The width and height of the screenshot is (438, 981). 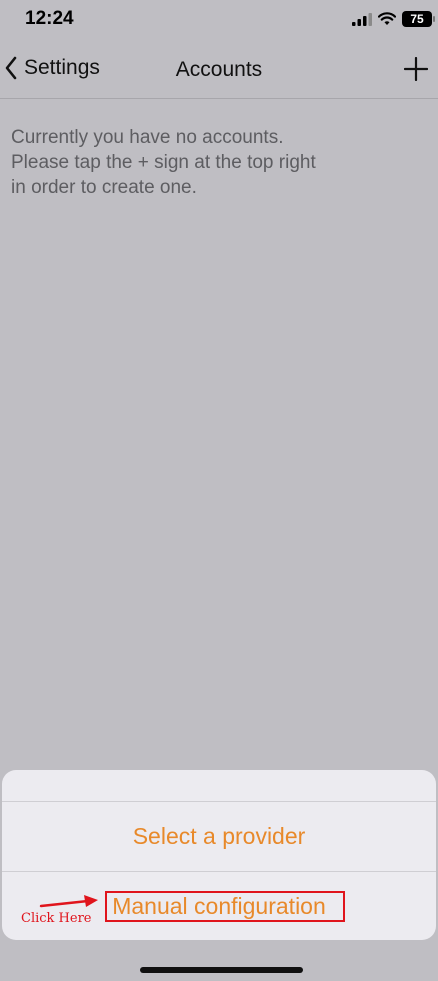 I want to click on battery-level: 75, so click(x=417, y=19).